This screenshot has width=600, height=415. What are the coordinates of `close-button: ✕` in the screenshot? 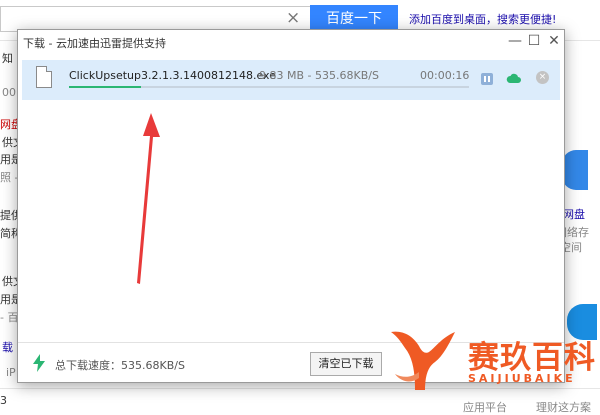 It's located at (554, 41).